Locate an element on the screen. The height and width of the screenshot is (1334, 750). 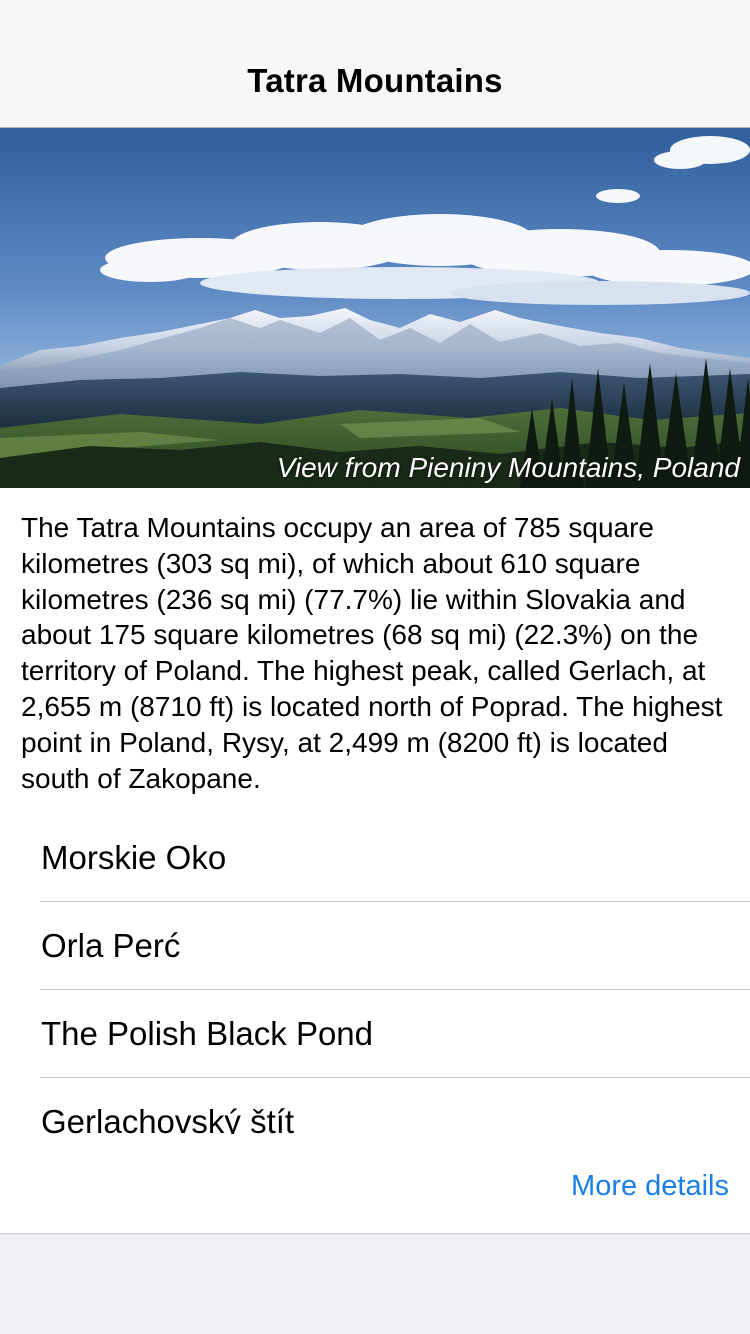
list-item-gerlachovsky-stit: Gerlachovský štít is located at coordinates (375, 1106).